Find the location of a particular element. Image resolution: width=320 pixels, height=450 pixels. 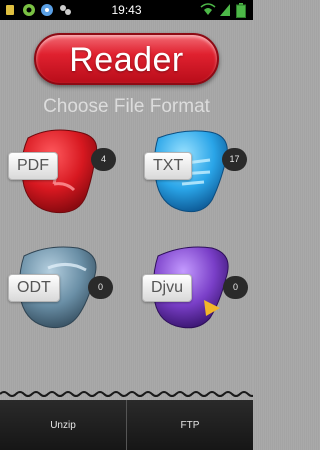

format-label: PDF is located at coordinates (33, 166).